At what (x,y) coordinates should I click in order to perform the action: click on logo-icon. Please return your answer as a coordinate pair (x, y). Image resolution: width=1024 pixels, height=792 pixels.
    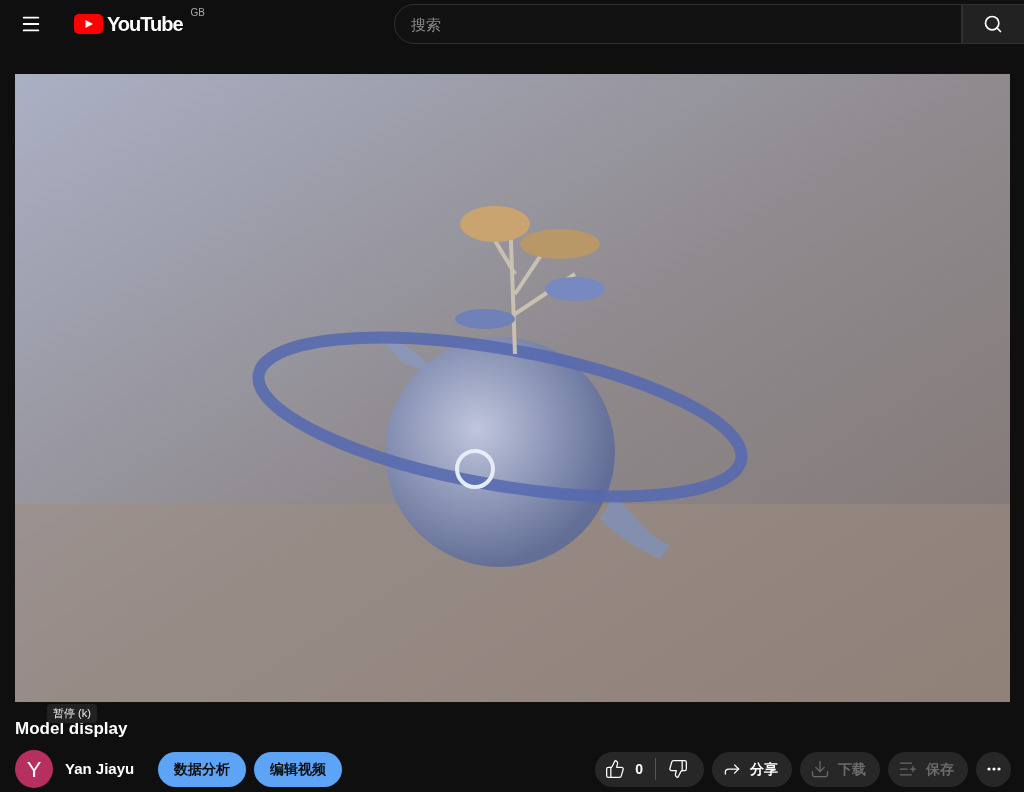
    Looking at the image, I should click on (88, 24).